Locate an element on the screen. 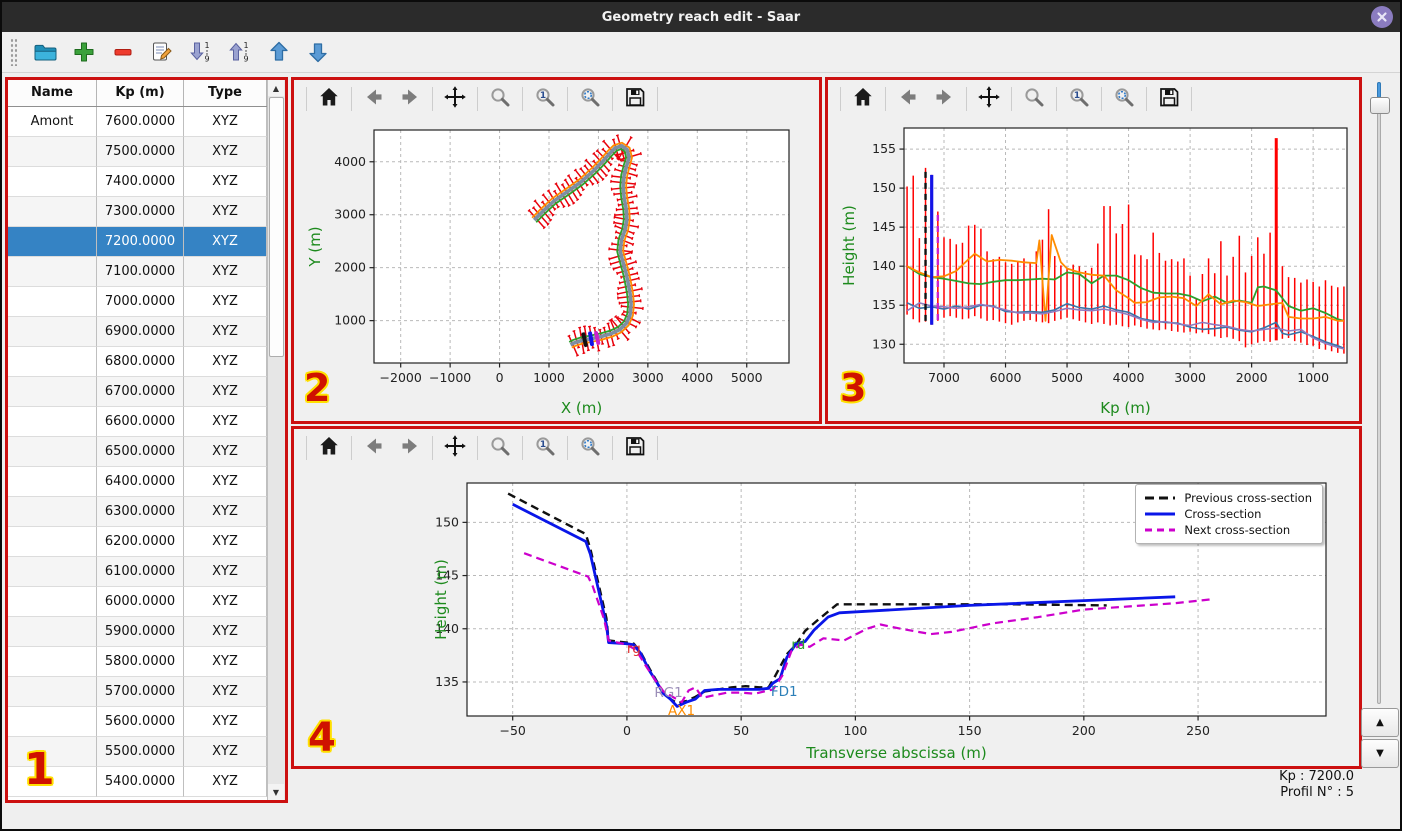  table-row: 6400.0000 XYZ is located at coordinates (138, 482).